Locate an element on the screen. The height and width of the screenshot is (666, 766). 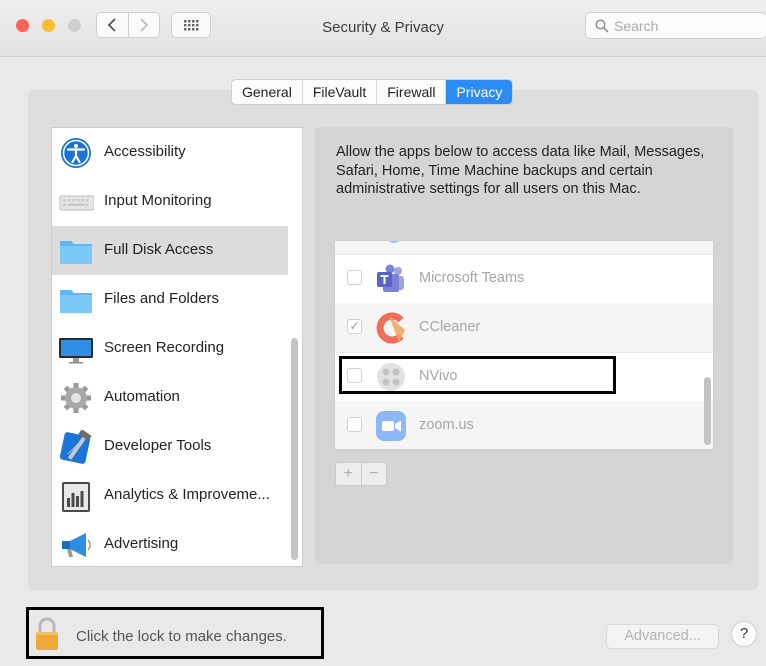
search-input: Search is located at coordinates (675, 25).